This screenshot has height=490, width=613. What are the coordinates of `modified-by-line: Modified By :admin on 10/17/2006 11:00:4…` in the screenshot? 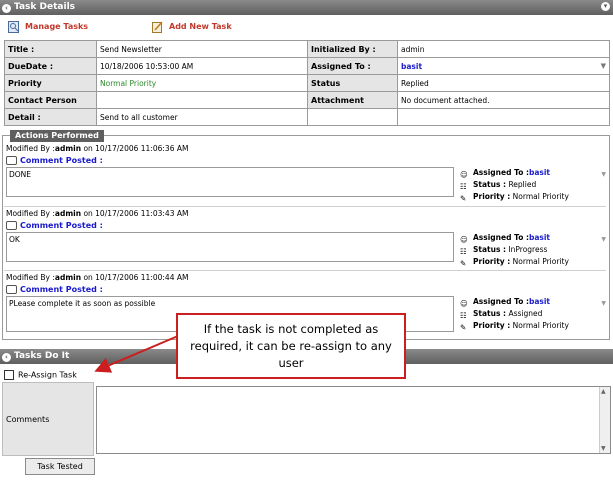 It's located at (97, 277).